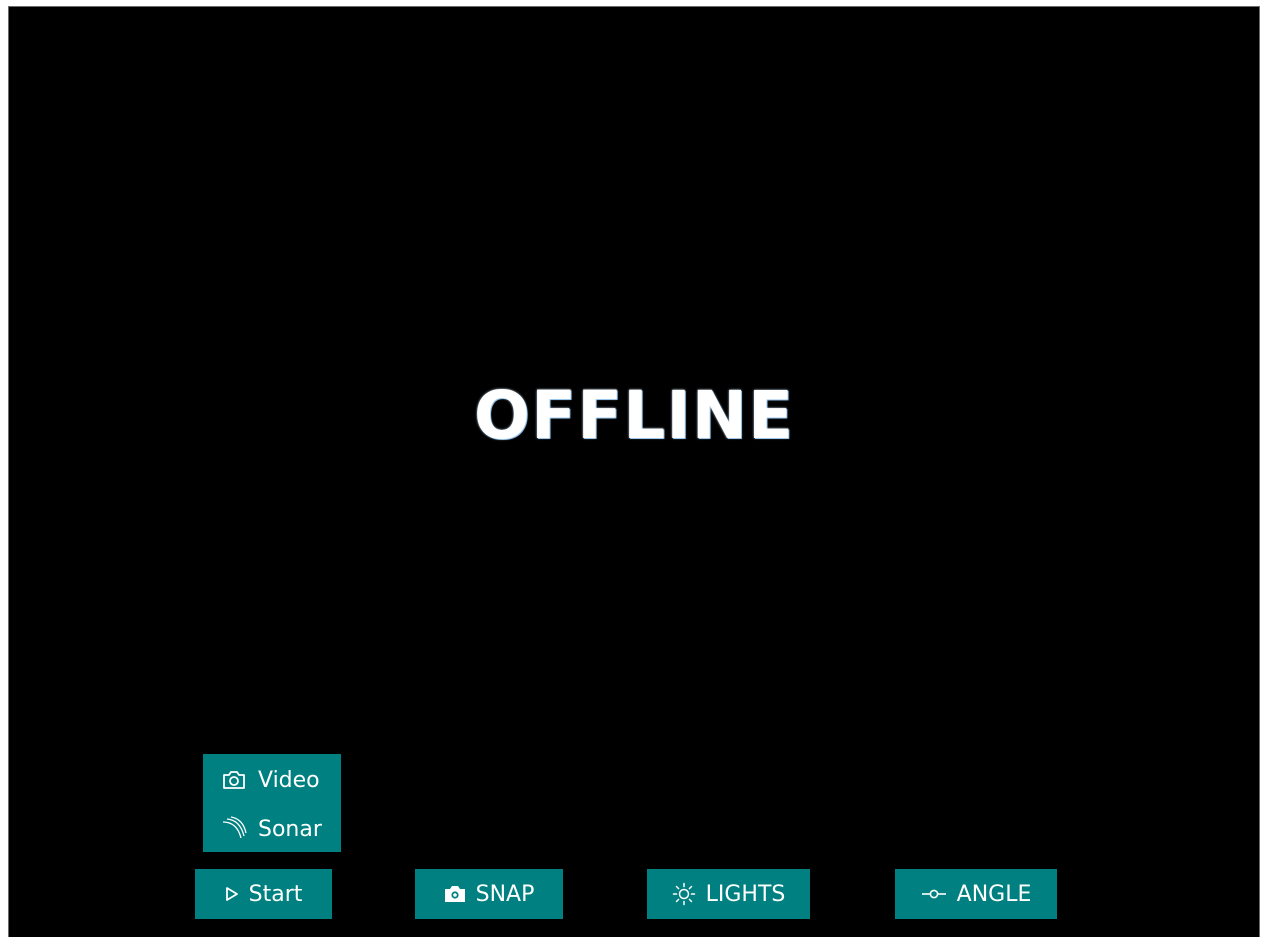  I want to click on offline-status-text: OFFLINE, so click(634, 415).